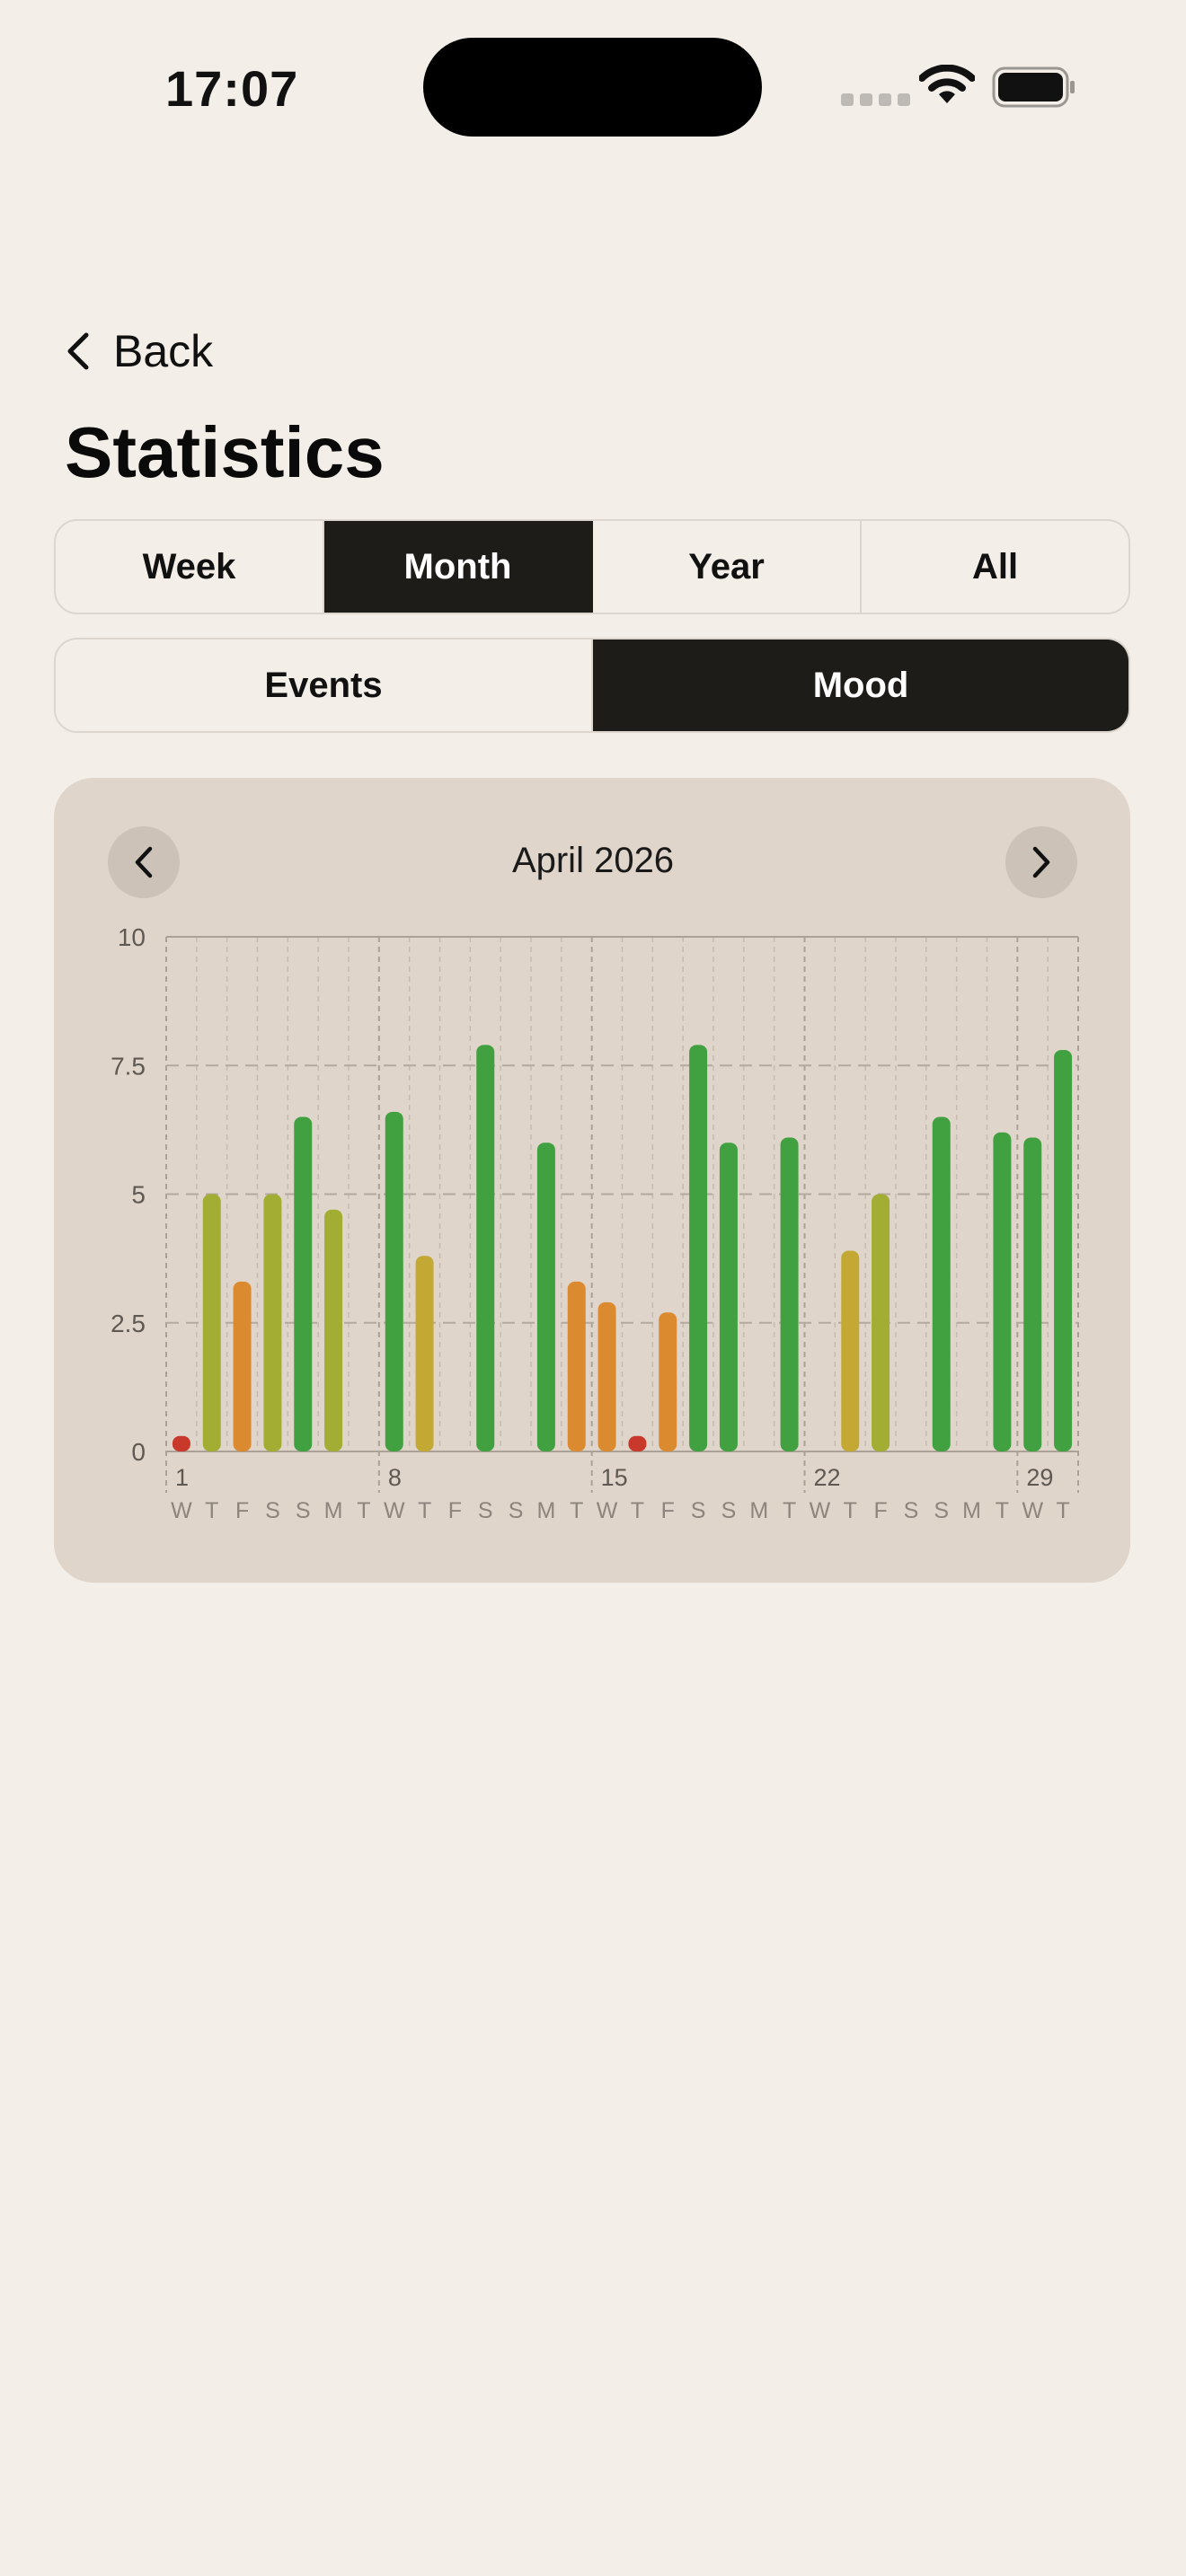  Describe the element at coordinates (827, 1477) in the screenshot. I see `week-start-label: 22` at that location.